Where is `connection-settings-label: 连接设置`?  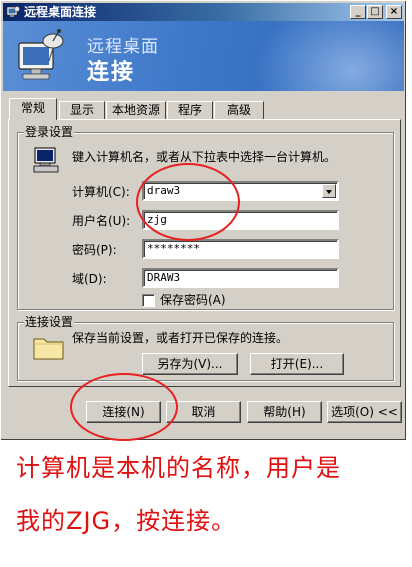 connection-settings-label: 连接设置 is located at coordinates (49, 322).